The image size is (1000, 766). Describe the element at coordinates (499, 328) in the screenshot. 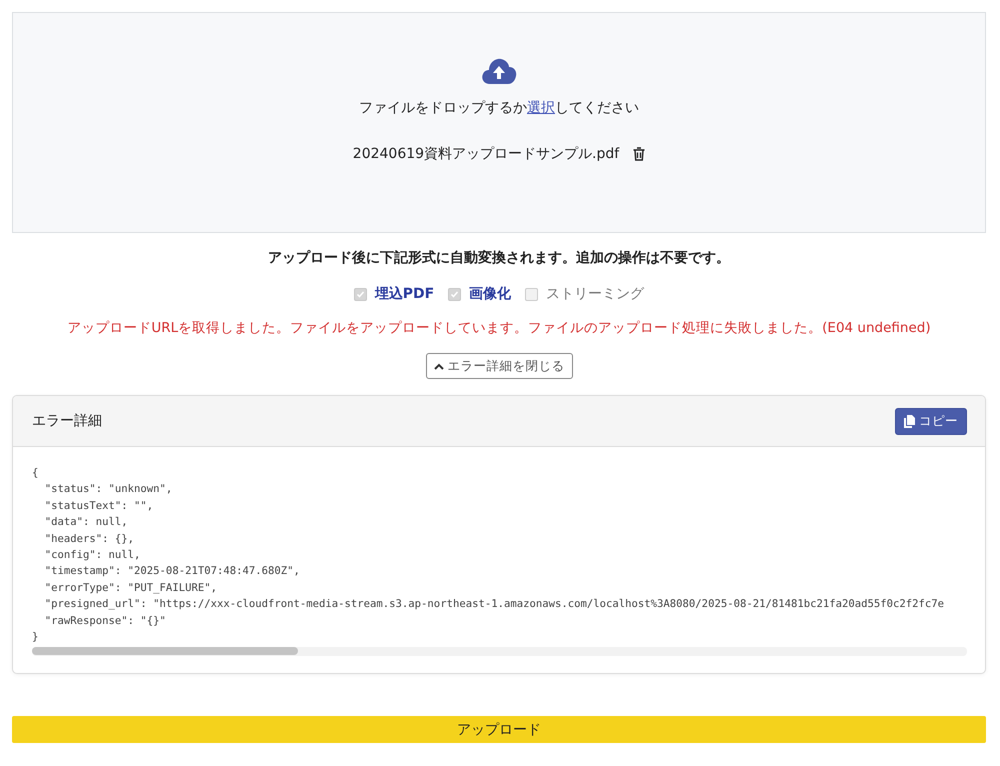

I see `error-message: アップロードURLを取得しました。ファイルをアップロードしています。ファイルのアップロード処理に失敗しました。(E04 undefined)` at that location.